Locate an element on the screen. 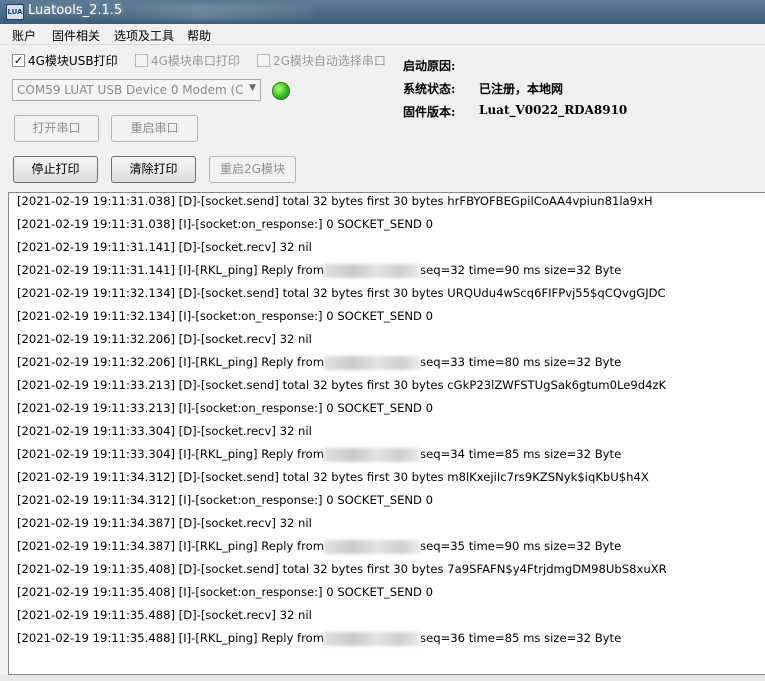 This screenshot has height=681, width=765. menu-help: 帮助 is located at coordinates (199, 35).